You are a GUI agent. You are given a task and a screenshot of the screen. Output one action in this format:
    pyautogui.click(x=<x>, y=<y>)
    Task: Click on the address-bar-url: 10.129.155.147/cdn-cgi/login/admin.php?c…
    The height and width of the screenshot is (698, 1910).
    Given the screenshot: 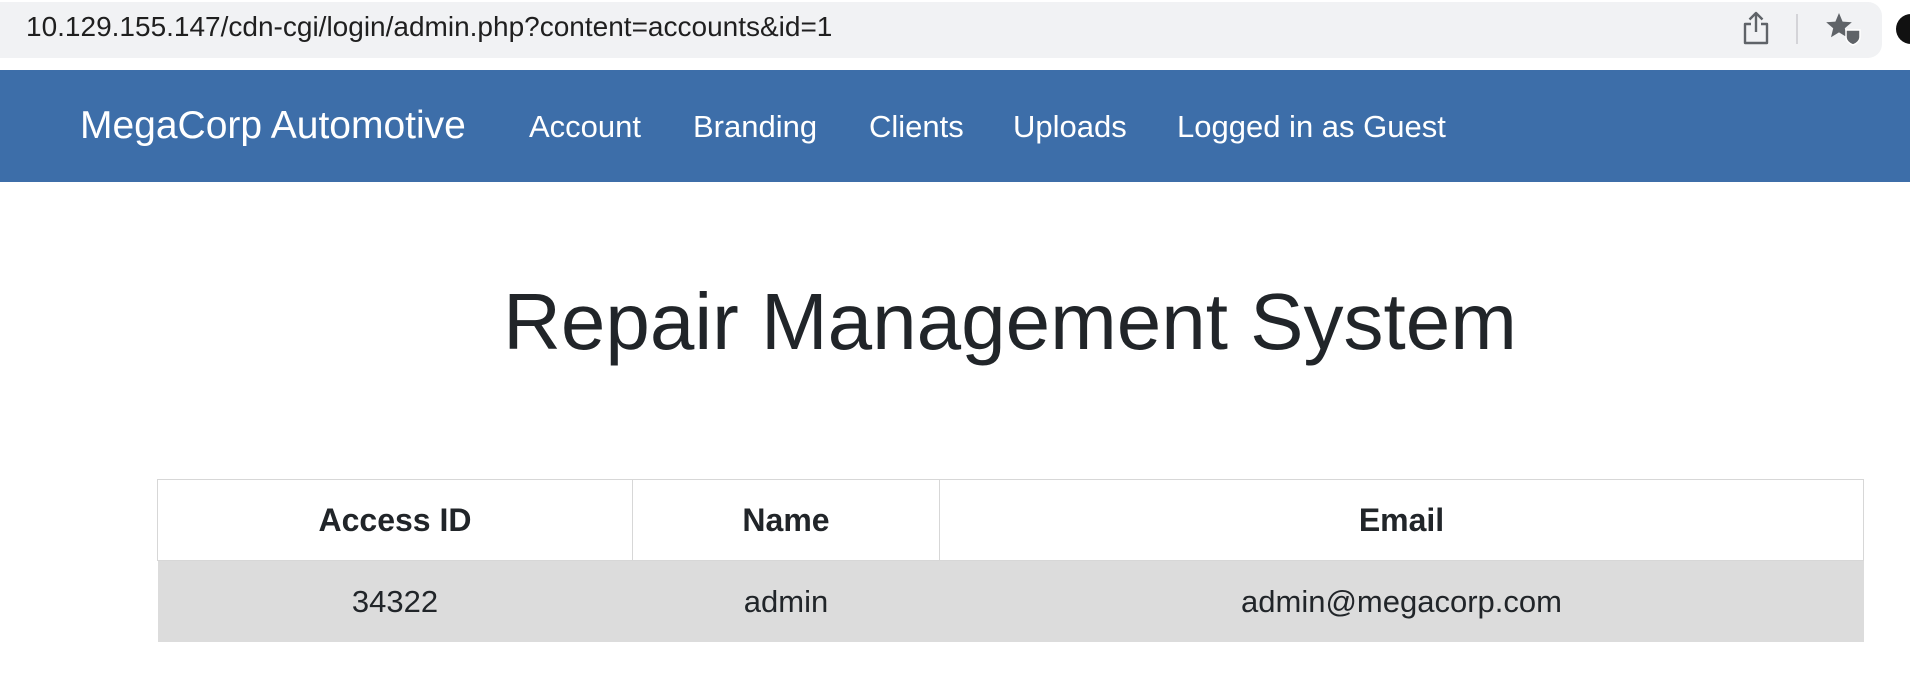 What is the action you would take?
    pyautogui.click(x=429, y=27)
    